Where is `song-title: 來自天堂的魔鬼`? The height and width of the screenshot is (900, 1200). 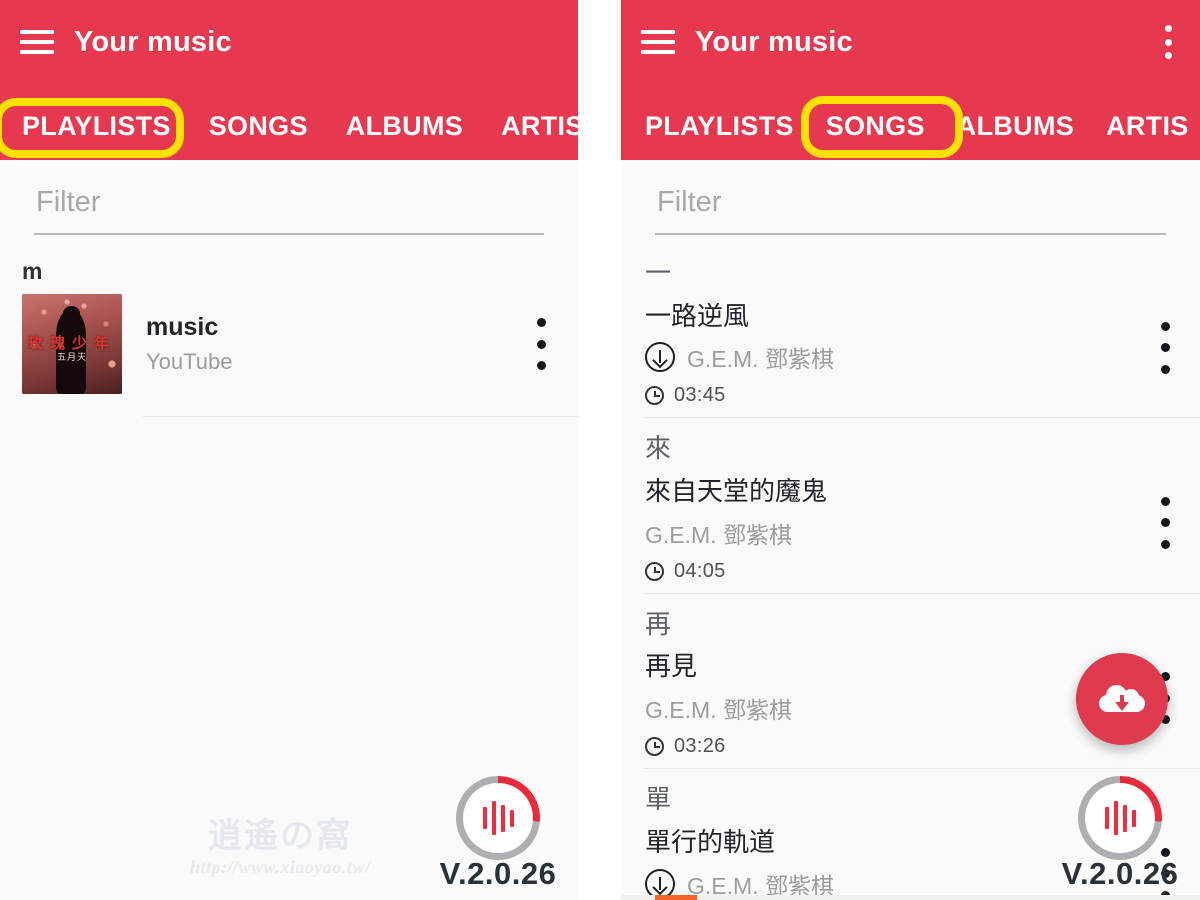 song-title: 來自天堂的魔鬼 is located at coordinates (736, 490).